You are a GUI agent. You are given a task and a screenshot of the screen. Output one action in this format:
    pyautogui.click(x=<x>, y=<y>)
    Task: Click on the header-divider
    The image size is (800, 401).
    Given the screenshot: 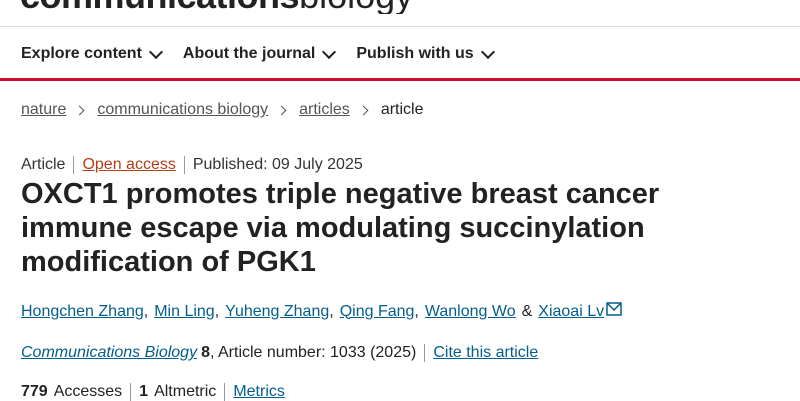 What is the action you would take?
    pyautogui.click(x=400, y=26)
    